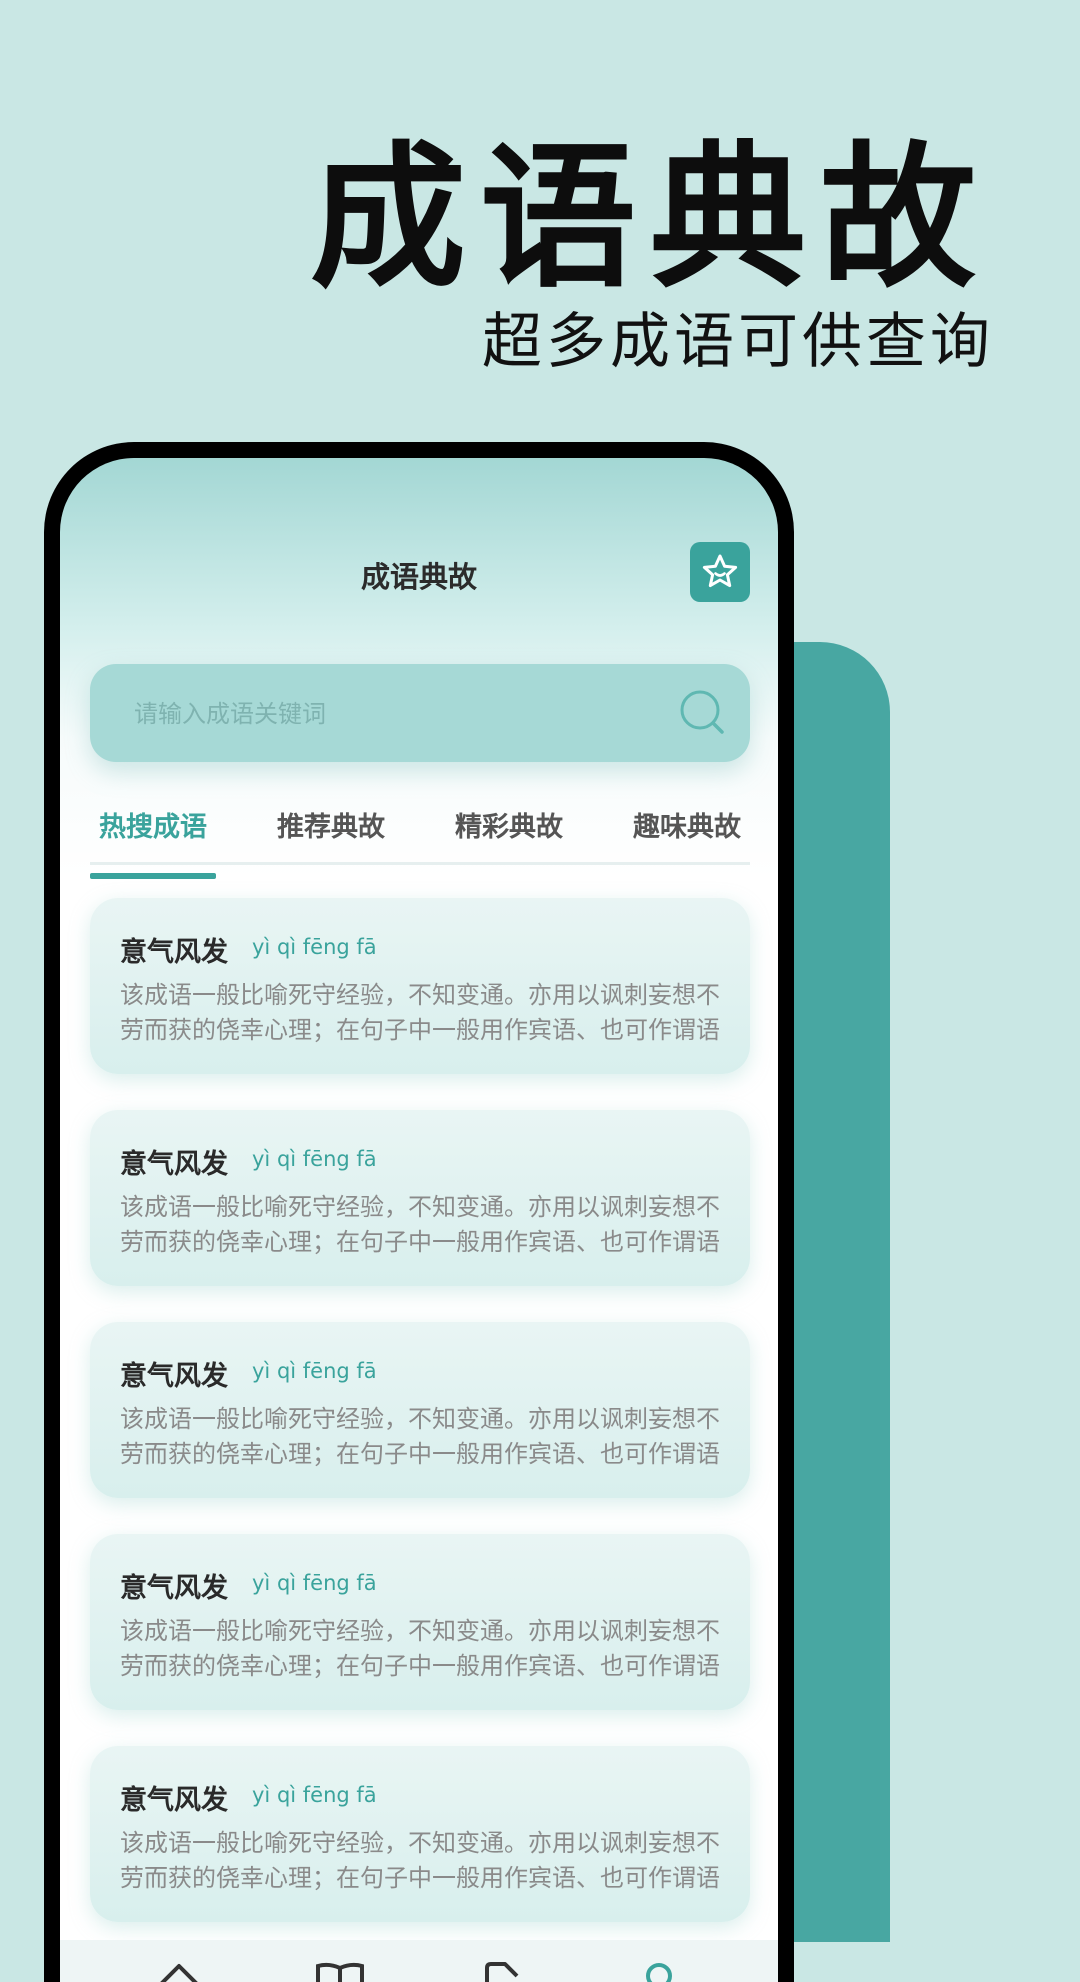 The height and width of the screenshot is (1982, 1080). Describe the element at coordinates (650, 218) in the screenshot. I see `hero-title: 成语典故` at that location.